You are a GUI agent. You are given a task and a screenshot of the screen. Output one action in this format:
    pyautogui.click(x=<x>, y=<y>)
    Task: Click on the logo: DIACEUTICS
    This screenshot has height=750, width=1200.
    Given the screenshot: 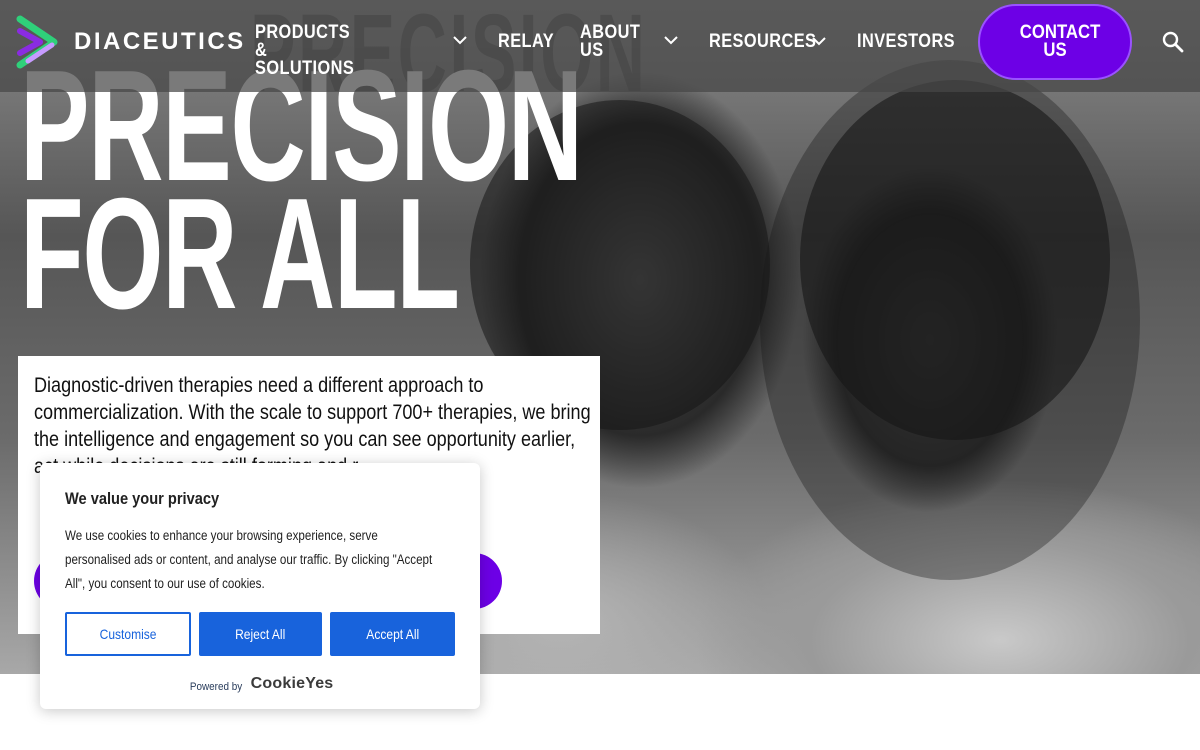 What is the action you would take?
    pyautogui.click(x=131, y=42)
    